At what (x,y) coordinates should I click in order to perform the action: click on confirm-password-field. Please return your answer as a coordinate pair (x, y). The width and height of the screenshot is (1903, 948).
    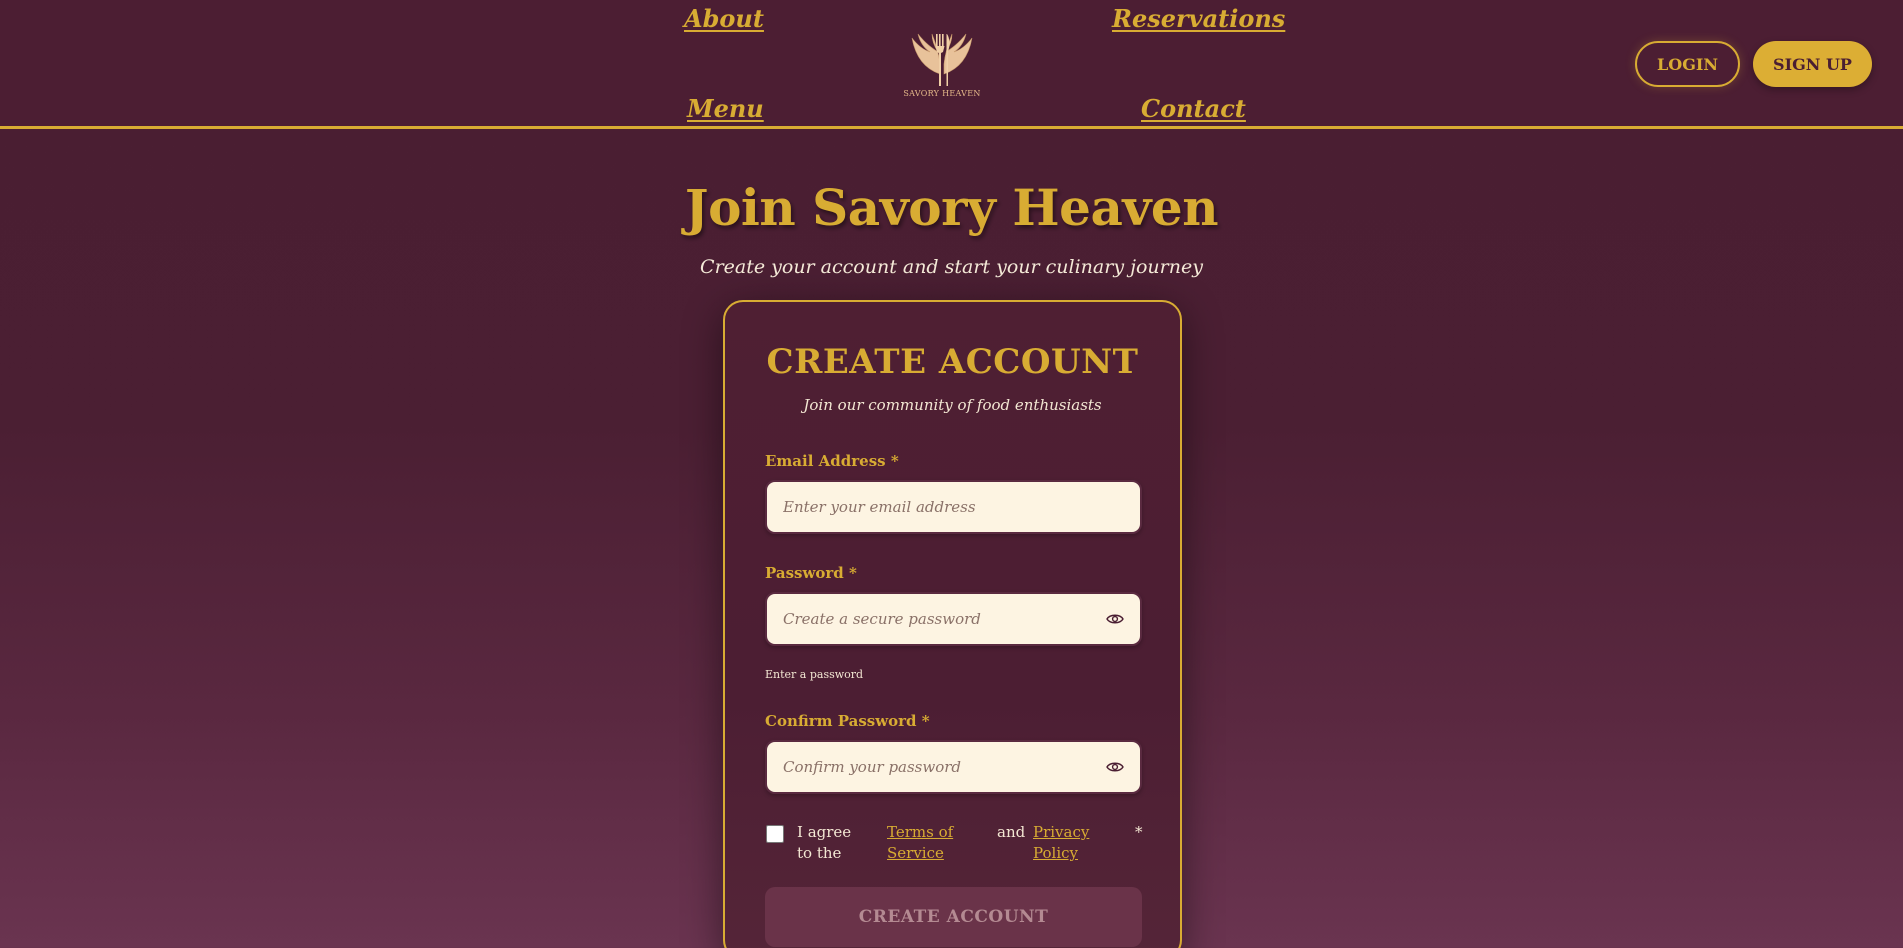
    Looking at the image, I should click on (953, 767).